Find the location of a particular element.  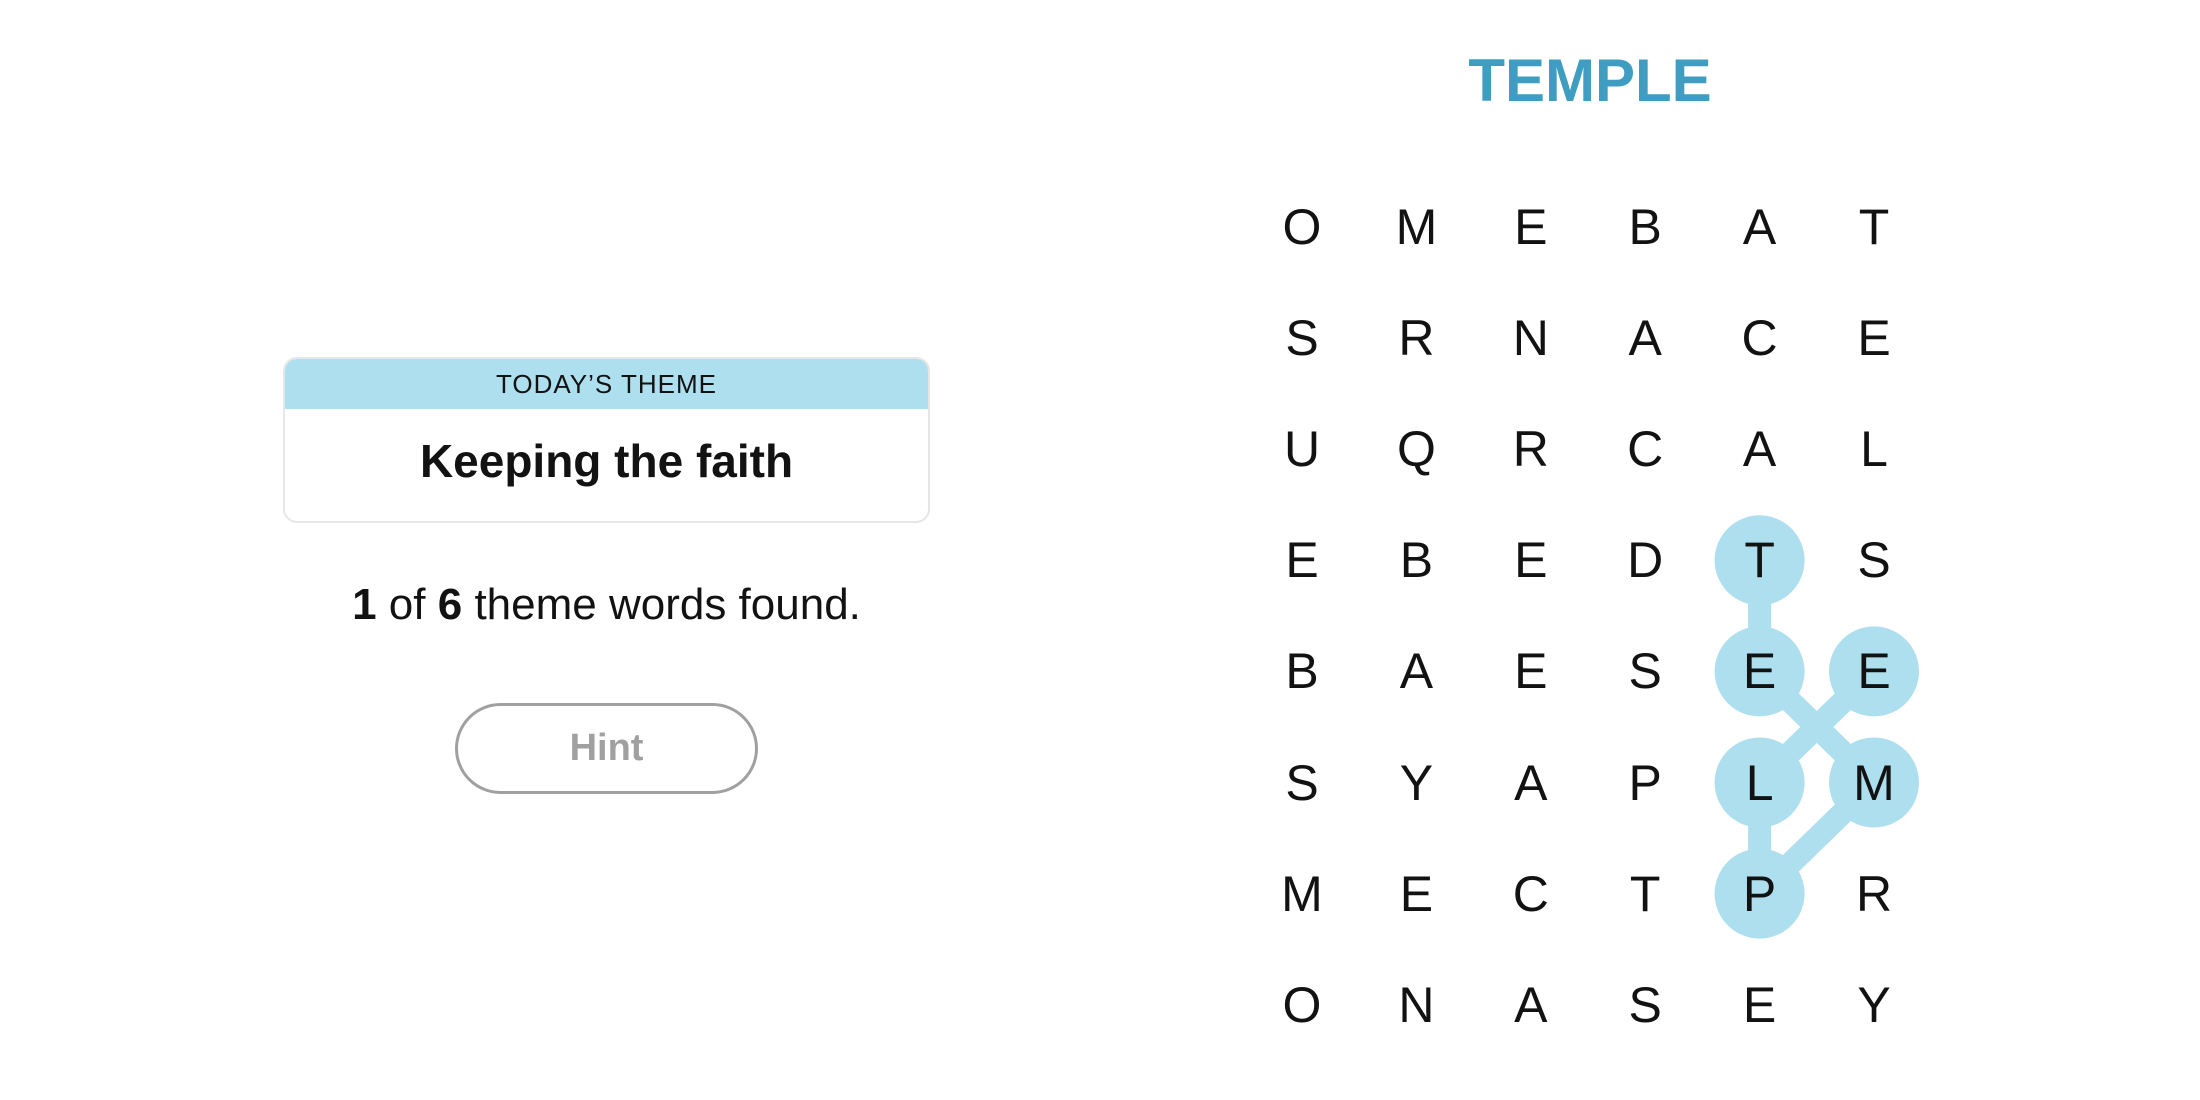

grid-letter-r2-c3: C is located at coordinates (1645, 449).